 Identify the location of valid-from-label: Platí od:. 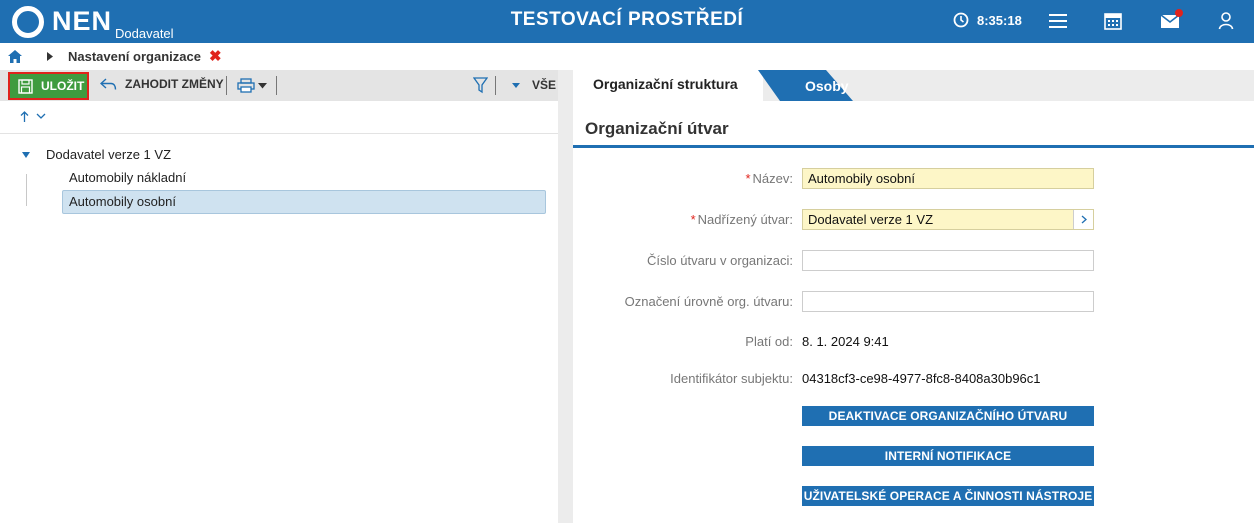
(769, 341).